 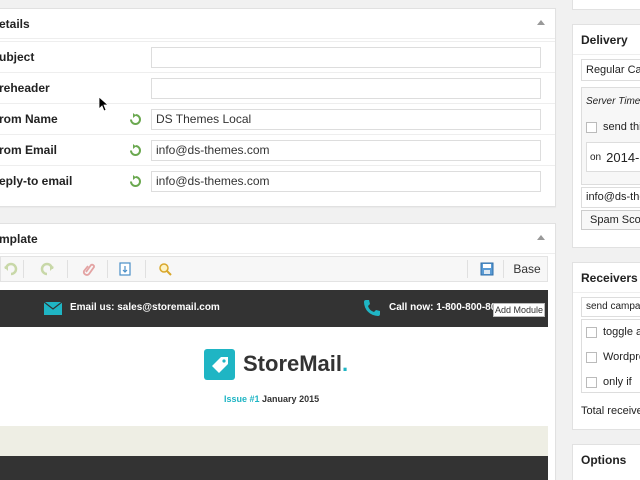 I want to click on template-title: mplate, so click(x=19, y=238).